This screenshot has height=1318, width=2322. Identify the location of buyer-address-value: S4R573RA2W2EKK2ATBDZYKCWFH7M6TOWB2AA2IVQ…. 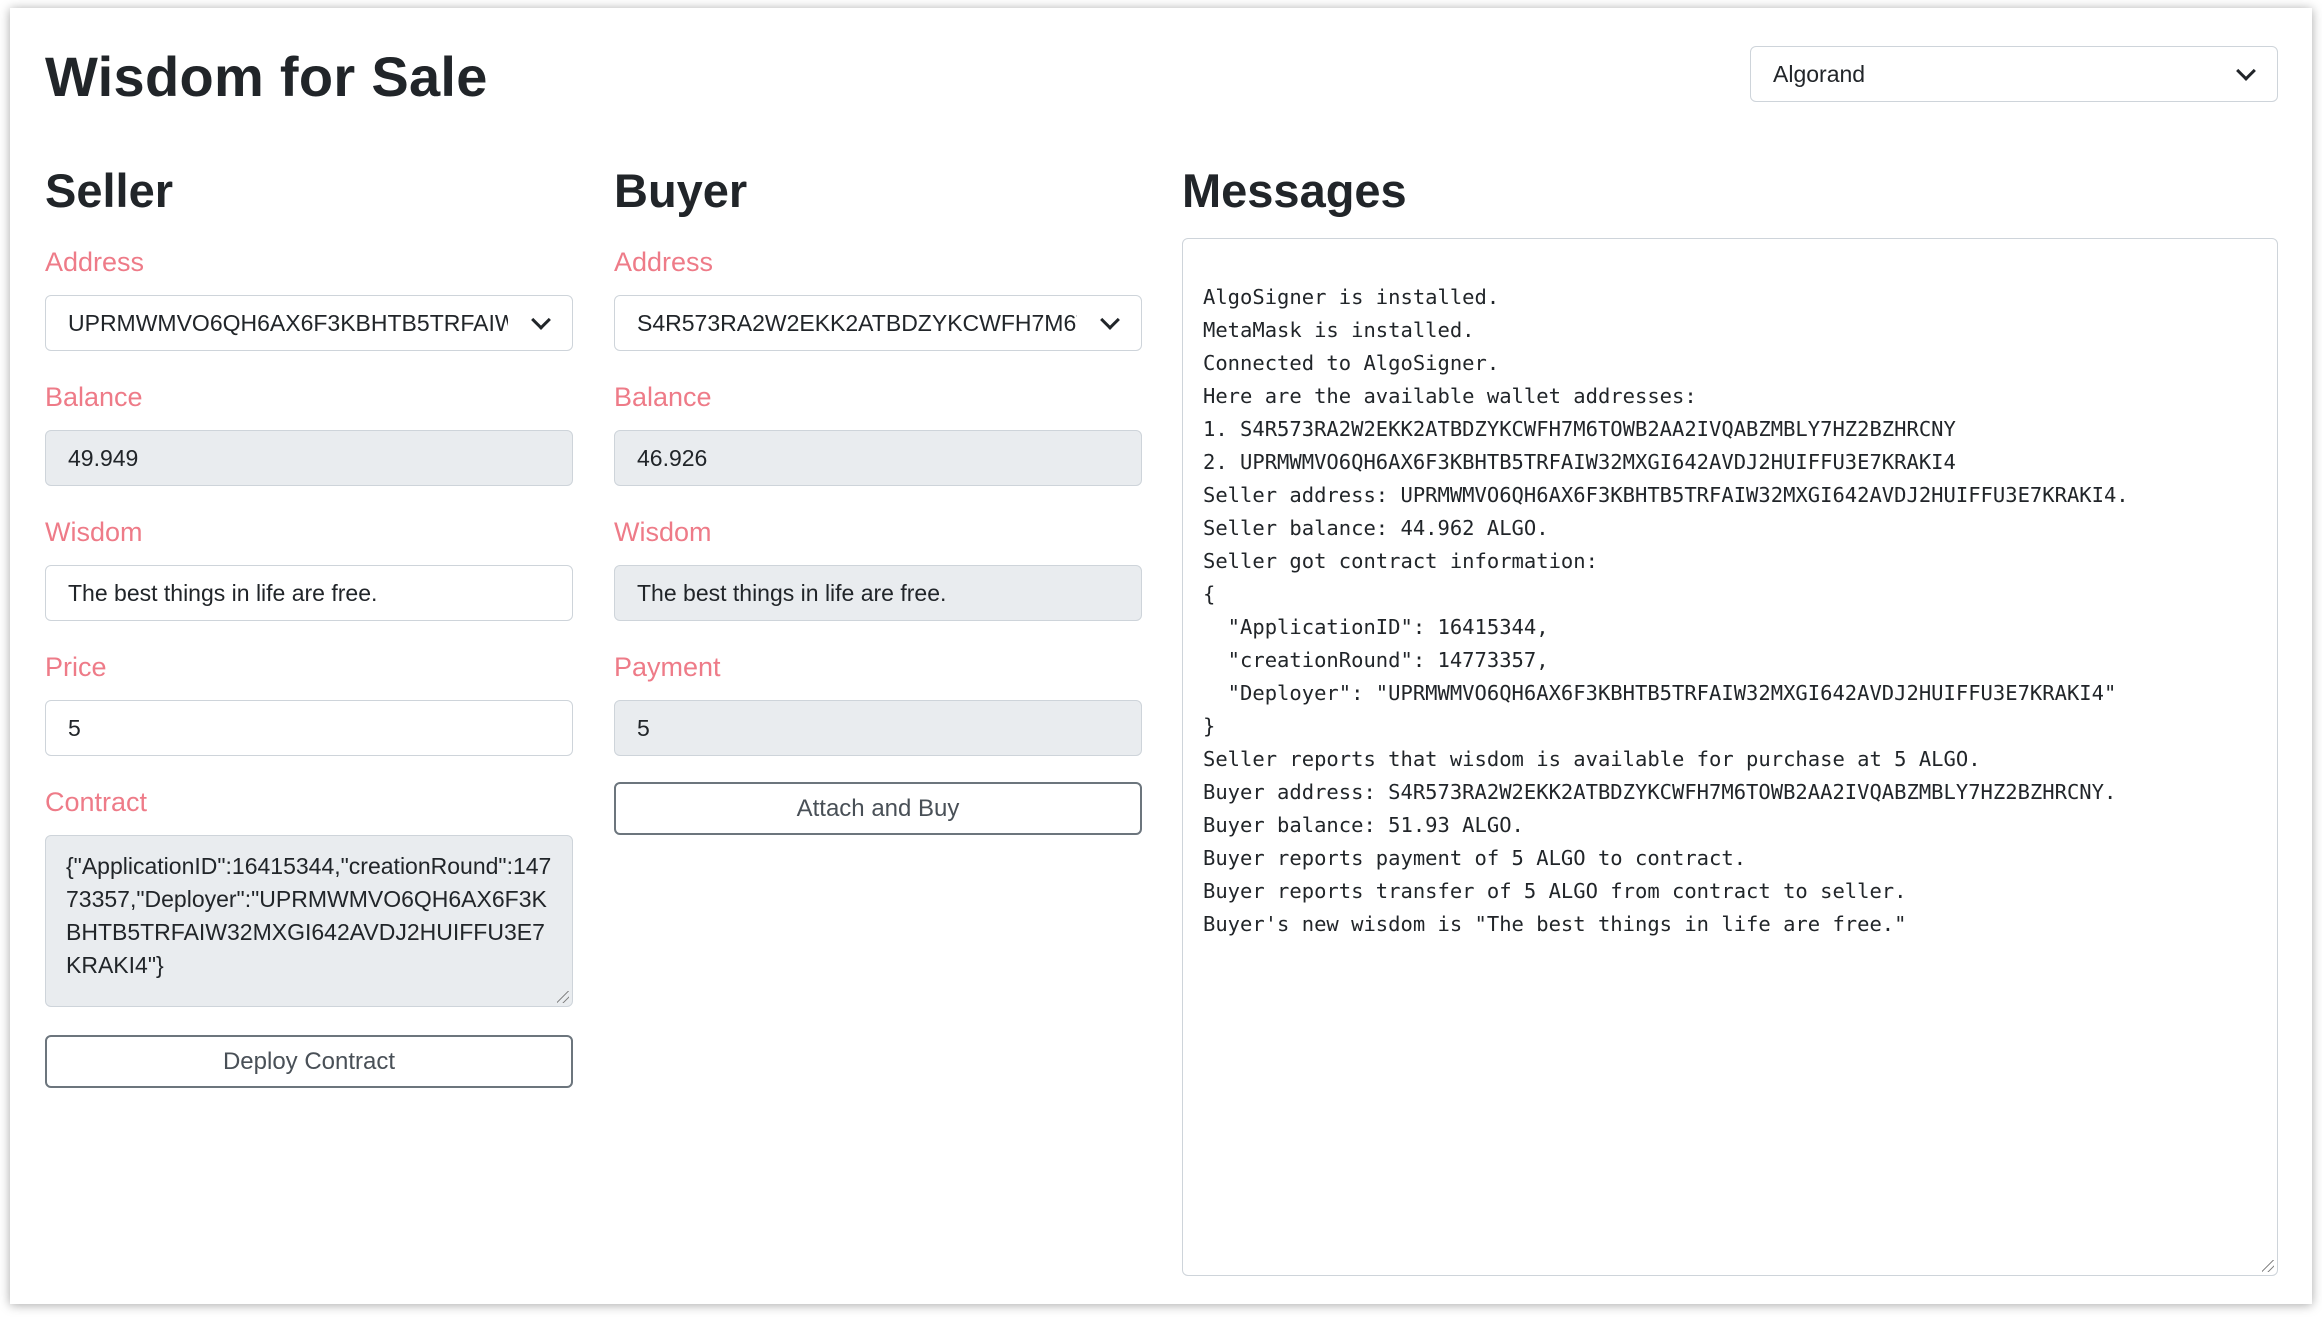
(857, 322).